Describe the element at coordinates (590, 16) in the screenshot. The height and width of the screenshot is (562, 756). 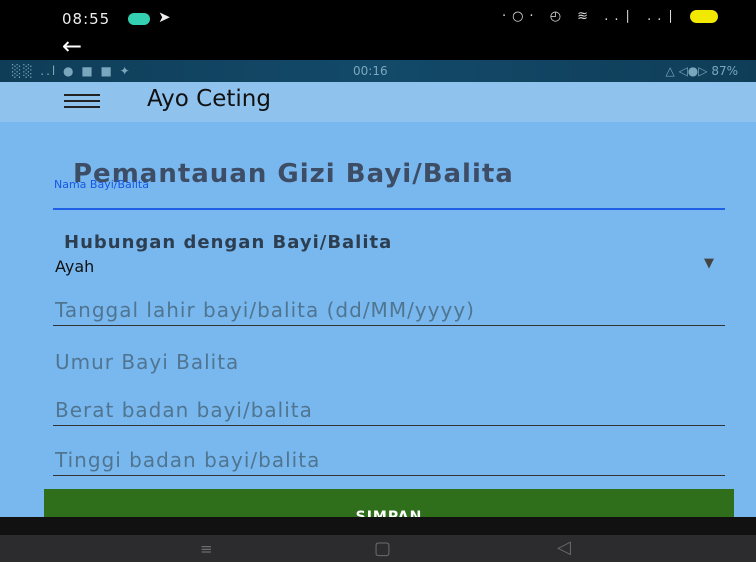
I see `status-signal-icons: ·○· ◴ ≋ ..∣ ..∣` at that location.